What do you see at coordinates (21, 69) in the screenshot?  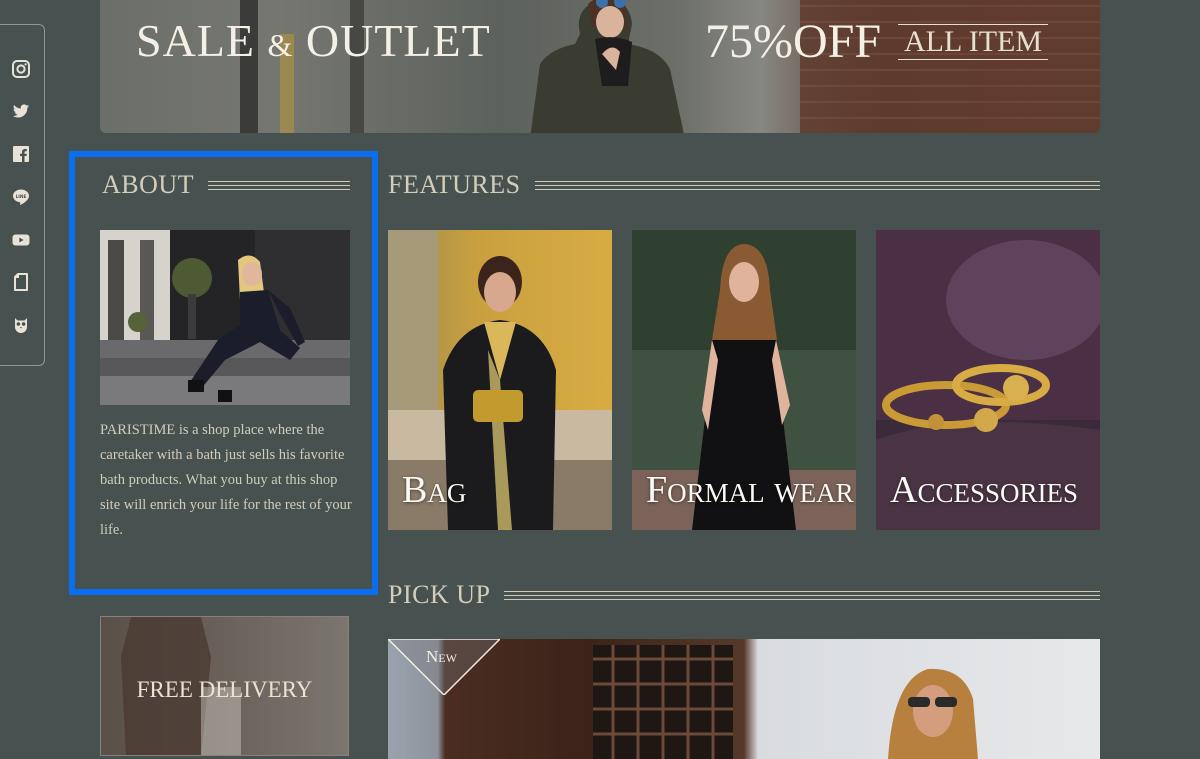 I see `instagram-icon` at bounding box center [21, 69].